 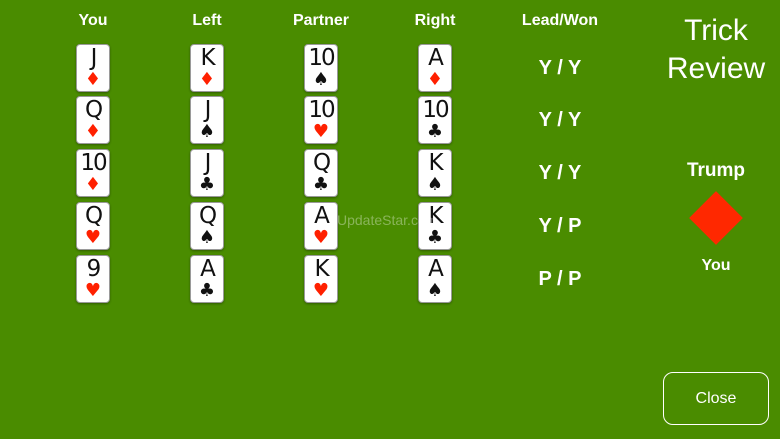 What do you see at coordinates (716, 265) in the screenshot?
I see `trump-player: You` at bounding box center [716, 265].